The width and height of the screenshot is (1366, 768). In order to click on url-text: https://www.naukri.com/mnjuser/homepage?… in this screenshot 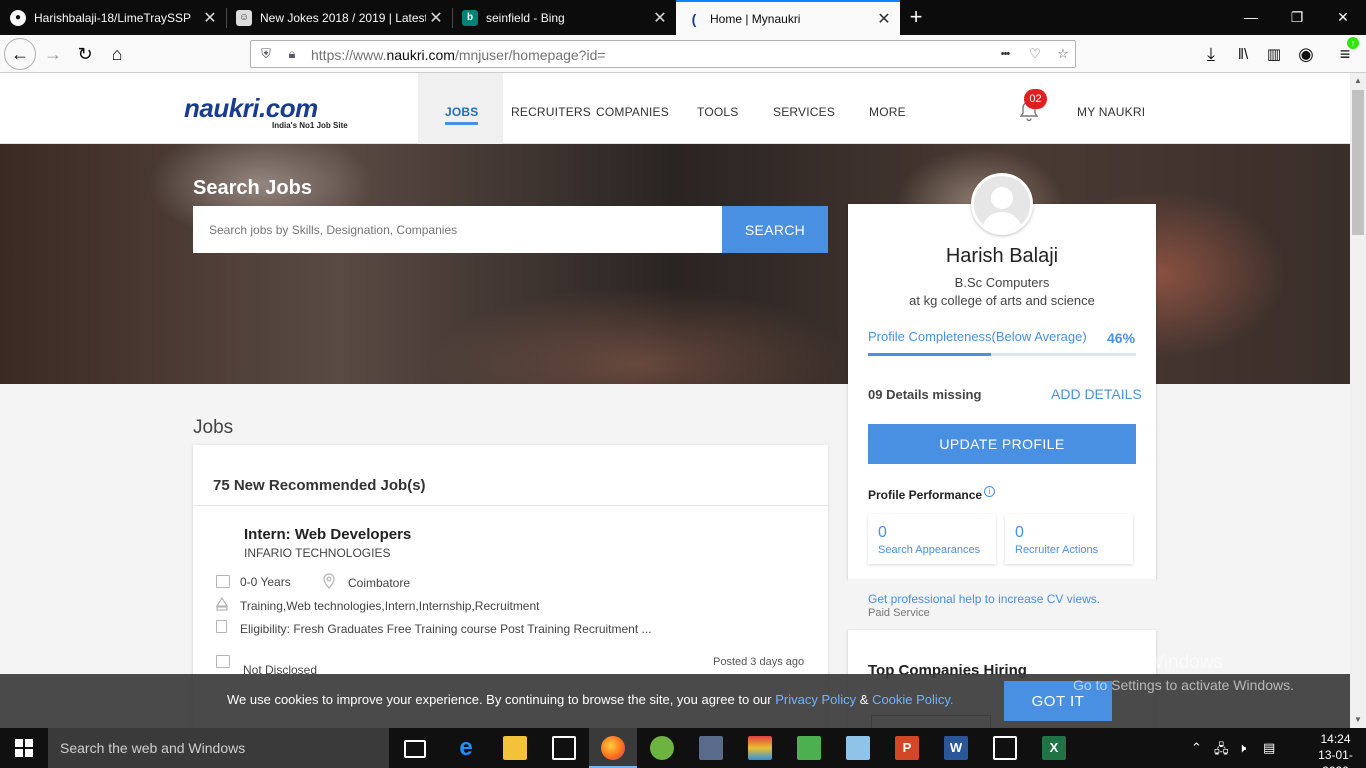, I will do `click(458, 55)`.